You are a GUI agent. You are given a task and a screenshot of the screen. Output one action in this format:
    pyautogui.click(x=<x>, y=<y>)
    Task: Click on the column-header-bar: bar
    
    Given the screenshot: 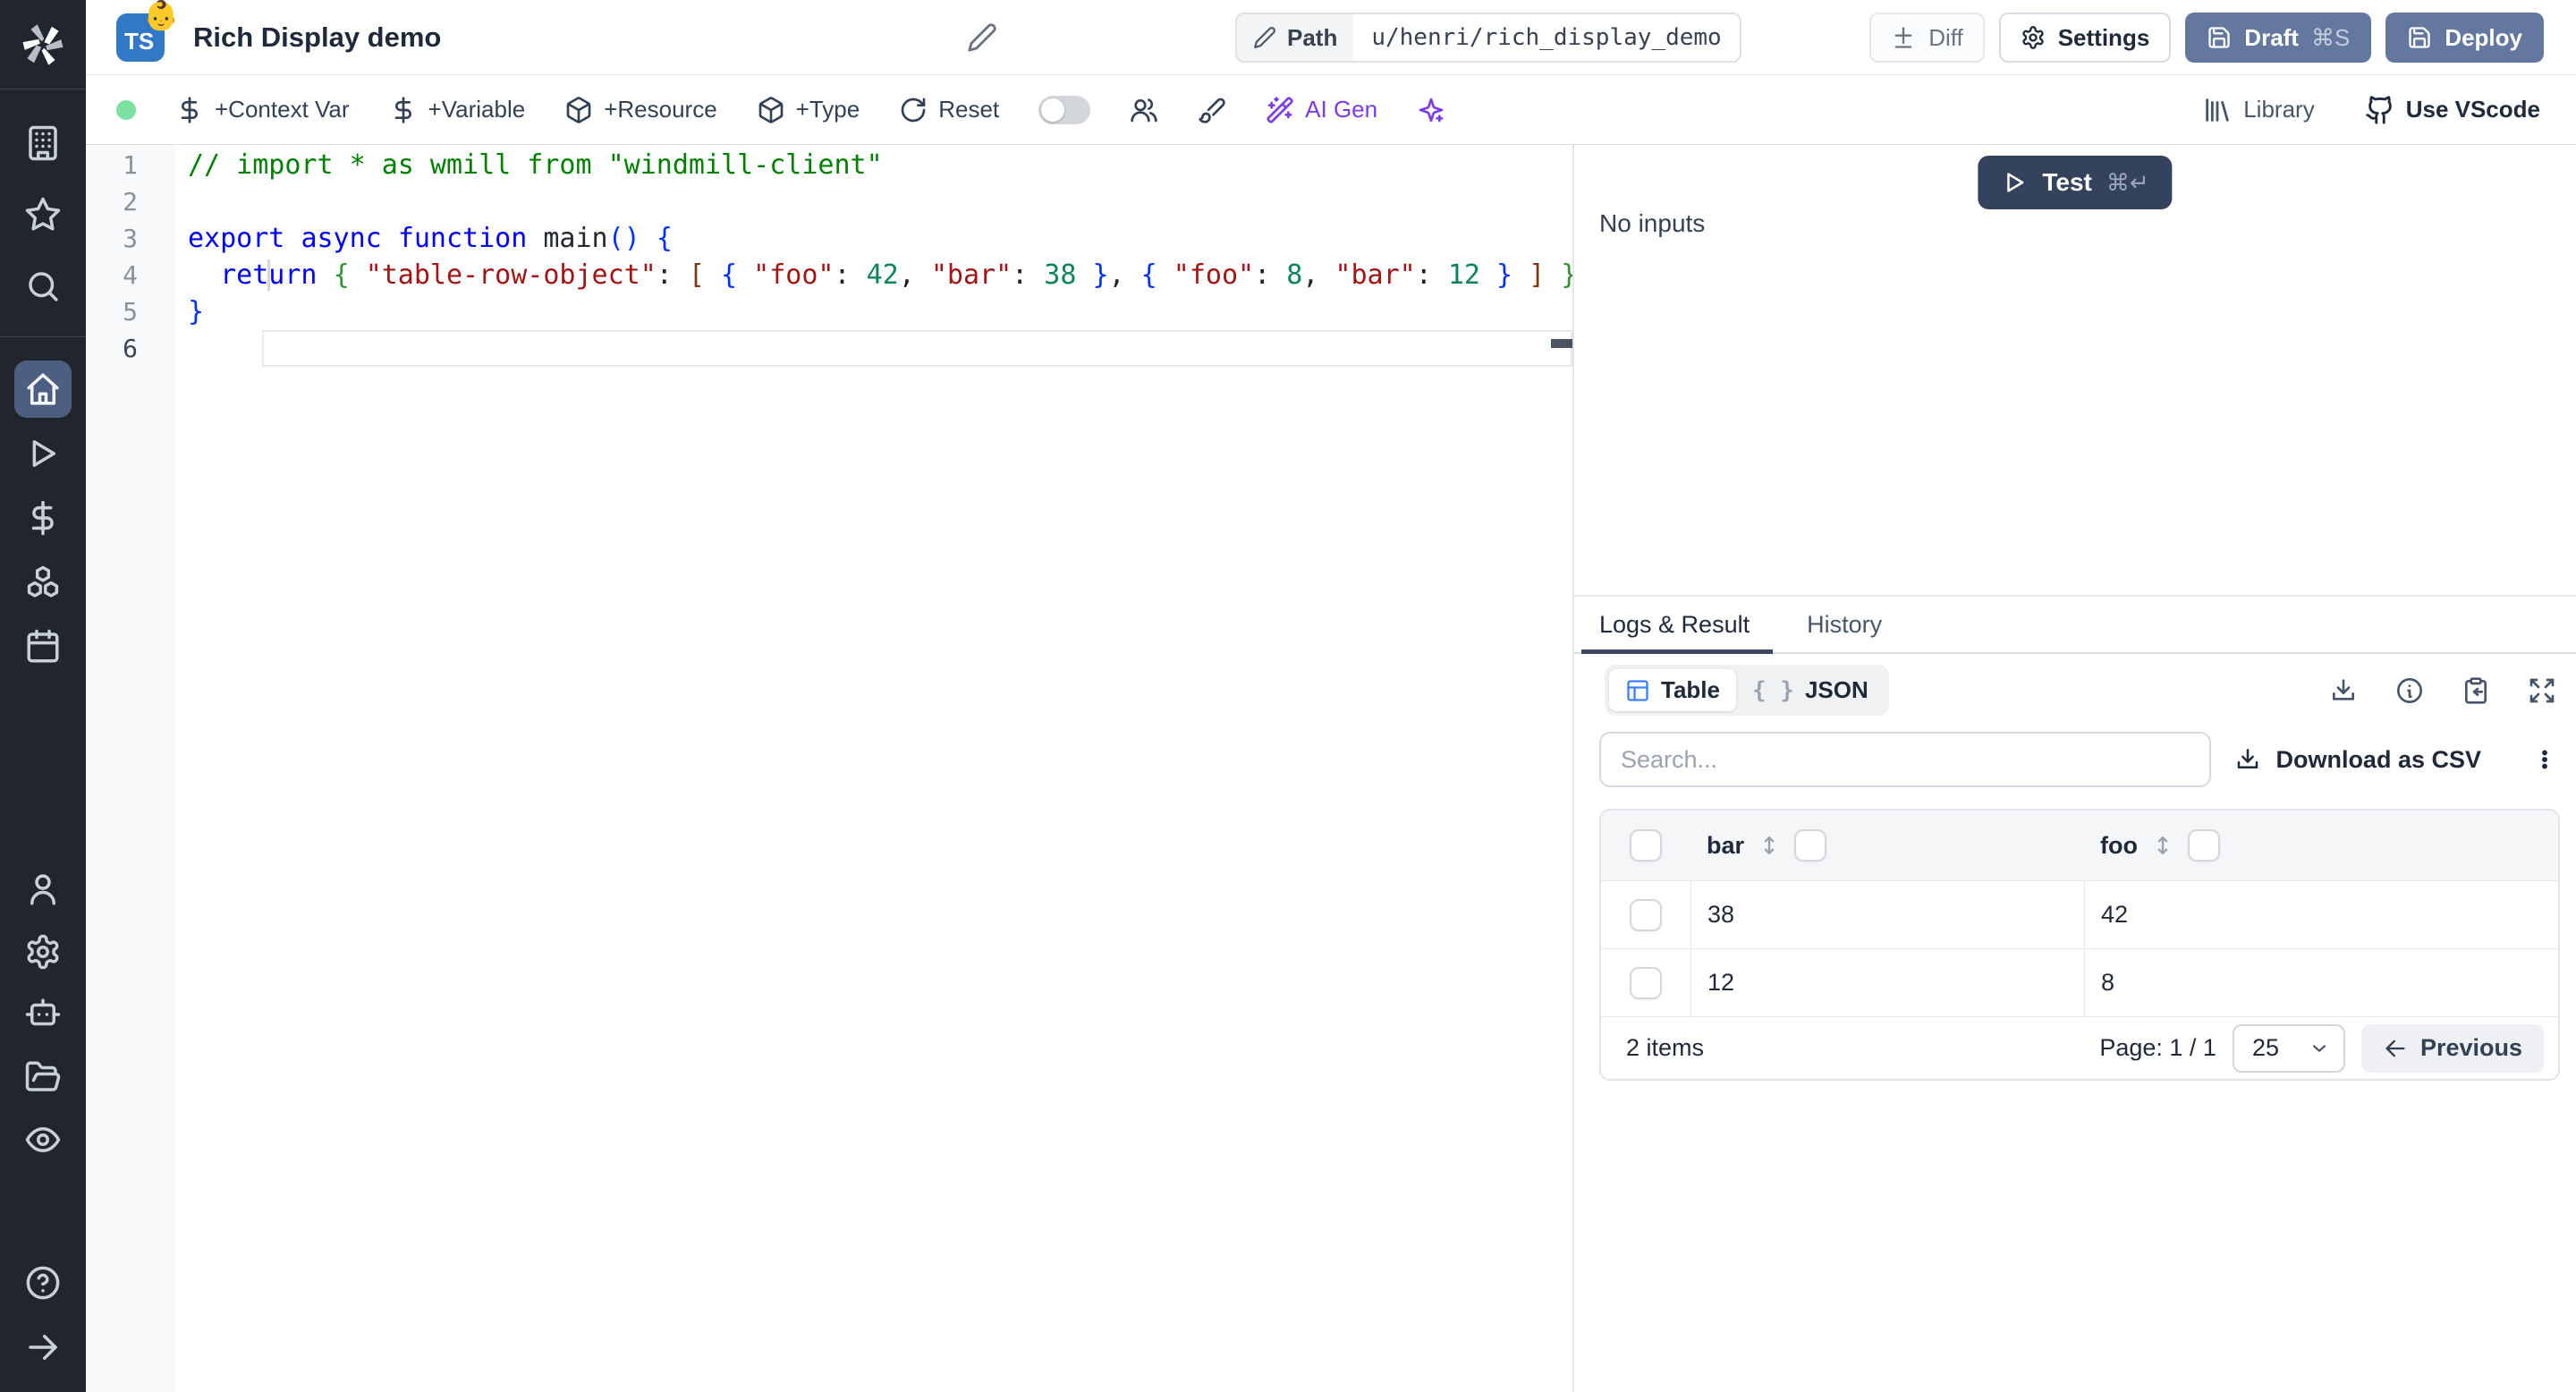 What is the action you would take?
    pyautogui.click(x=1887, y=845)
    